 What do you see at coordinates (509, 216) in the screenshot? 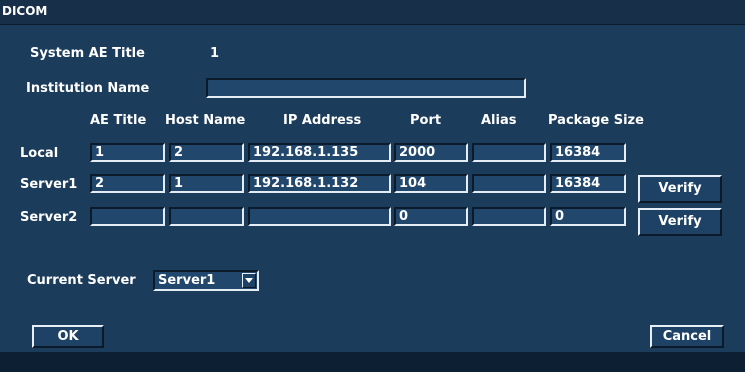
I see `server2-alias-field` at bounding box center [509, 216].